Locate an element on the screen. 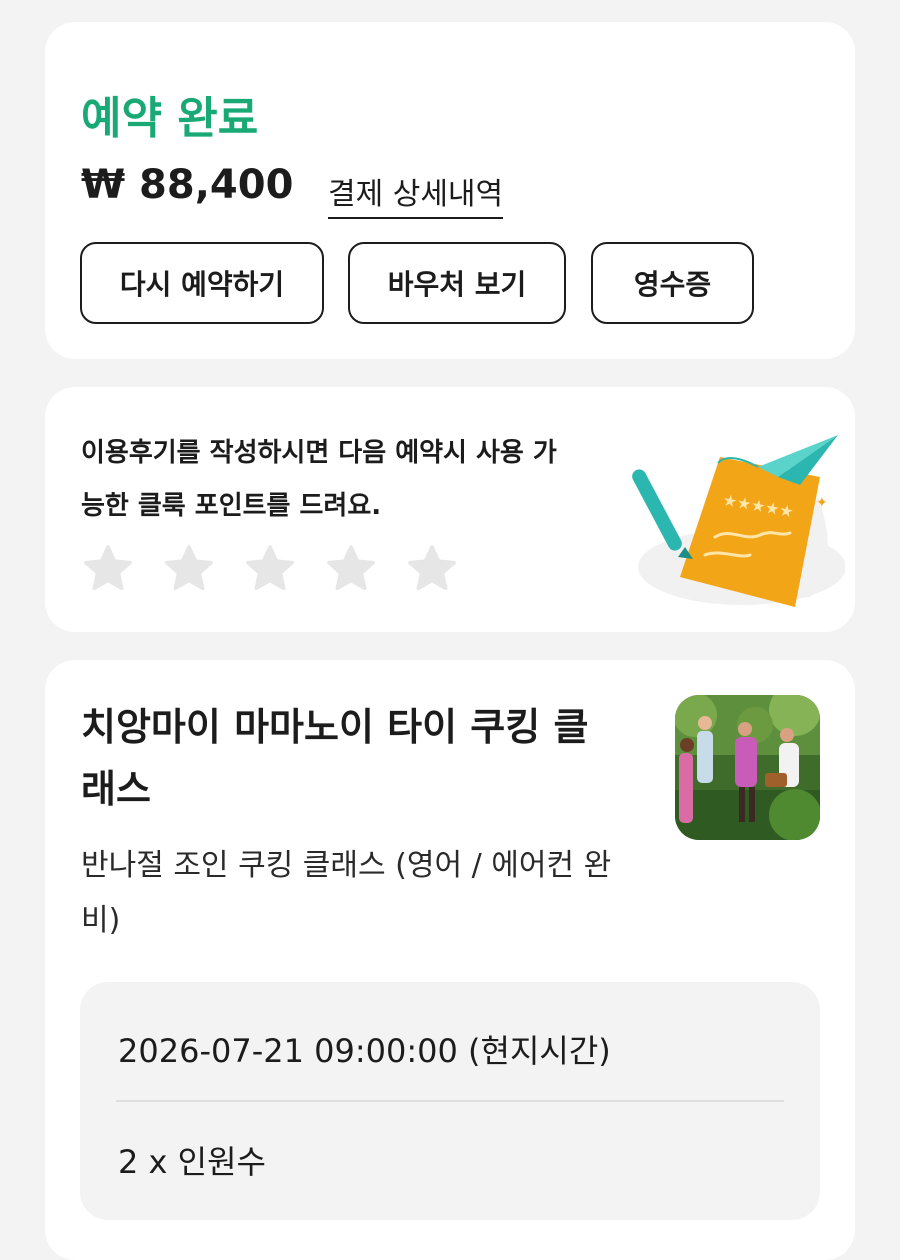  rebook-button: 다시 예약하기 is located at coordinates (202, 283).